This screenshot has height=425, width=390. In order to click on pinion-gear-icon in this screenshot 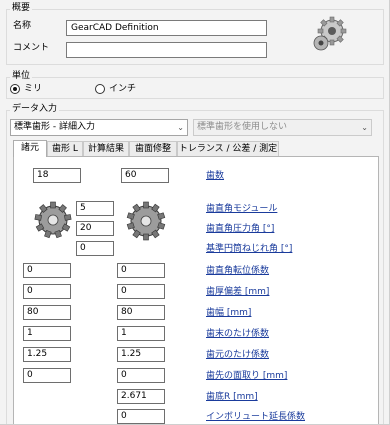, I will do `click(53, 220)`.